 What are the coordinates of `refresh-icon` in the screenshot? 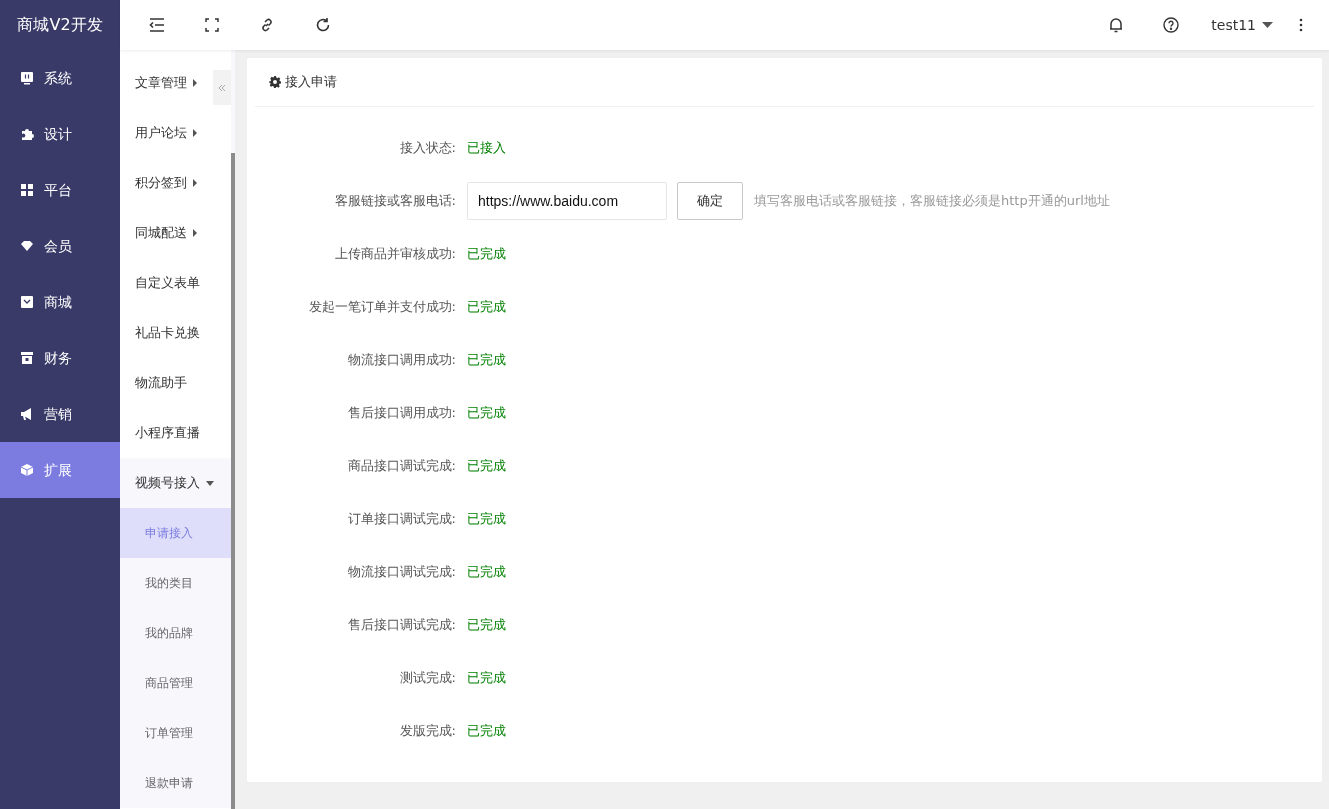 It's located at (323, 25).